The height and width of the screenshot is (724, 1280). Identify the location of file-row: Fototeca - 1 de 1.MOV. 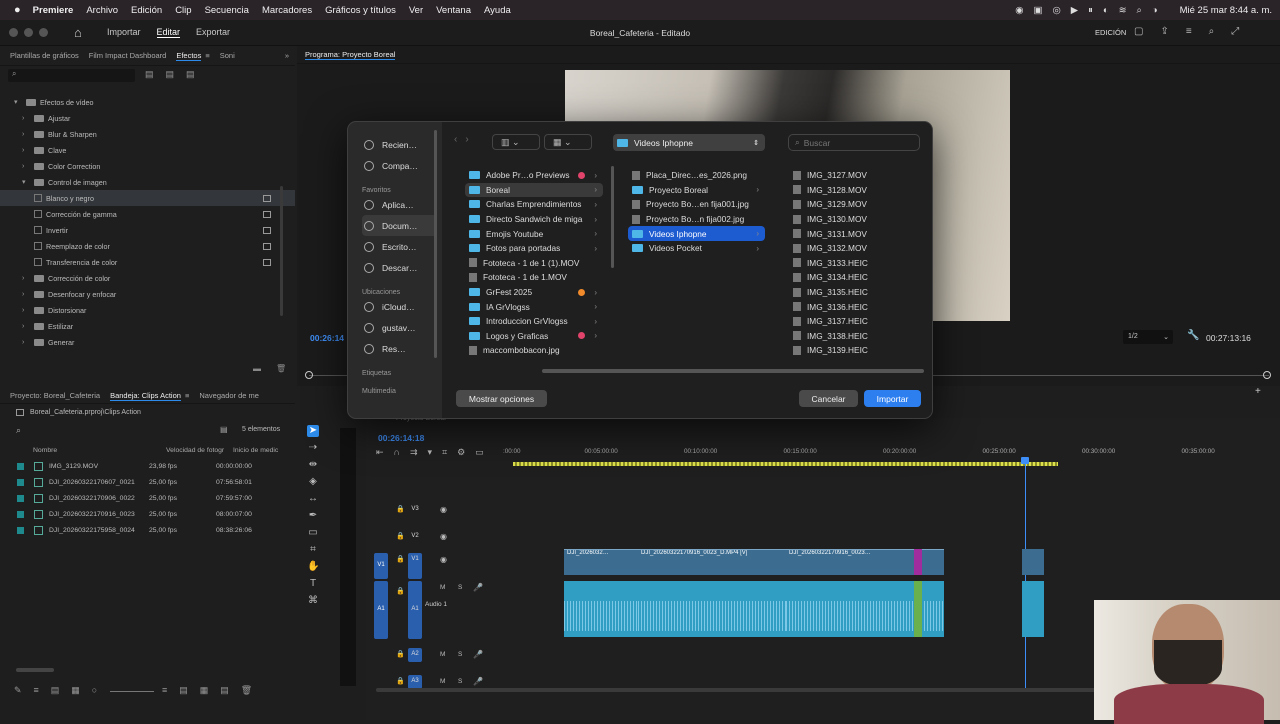
(534, 277).